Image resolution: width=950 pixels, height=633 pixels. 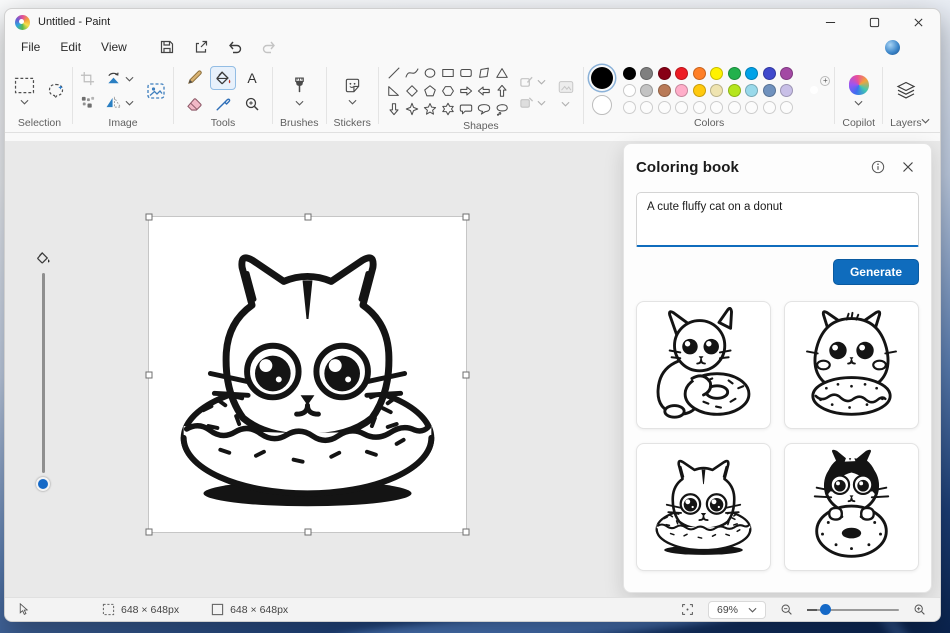 What do you see at coordinates (466, 108) in the screenshot?
I see `shape-speech-bubble-rounded` at bounding box center [466, 108].